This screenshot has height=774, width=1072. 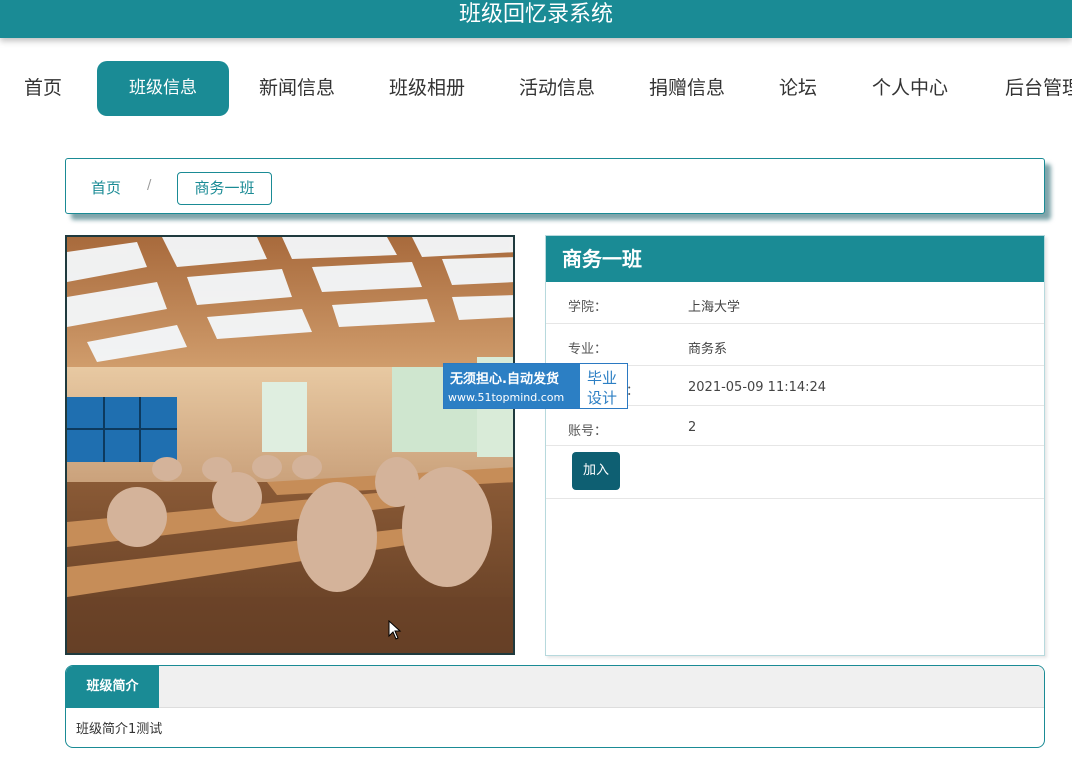 What do you see at coordinates (602, 398) in the screenshot?
I see `watermark-tag2: 设计` at bounding box center [602, 398].